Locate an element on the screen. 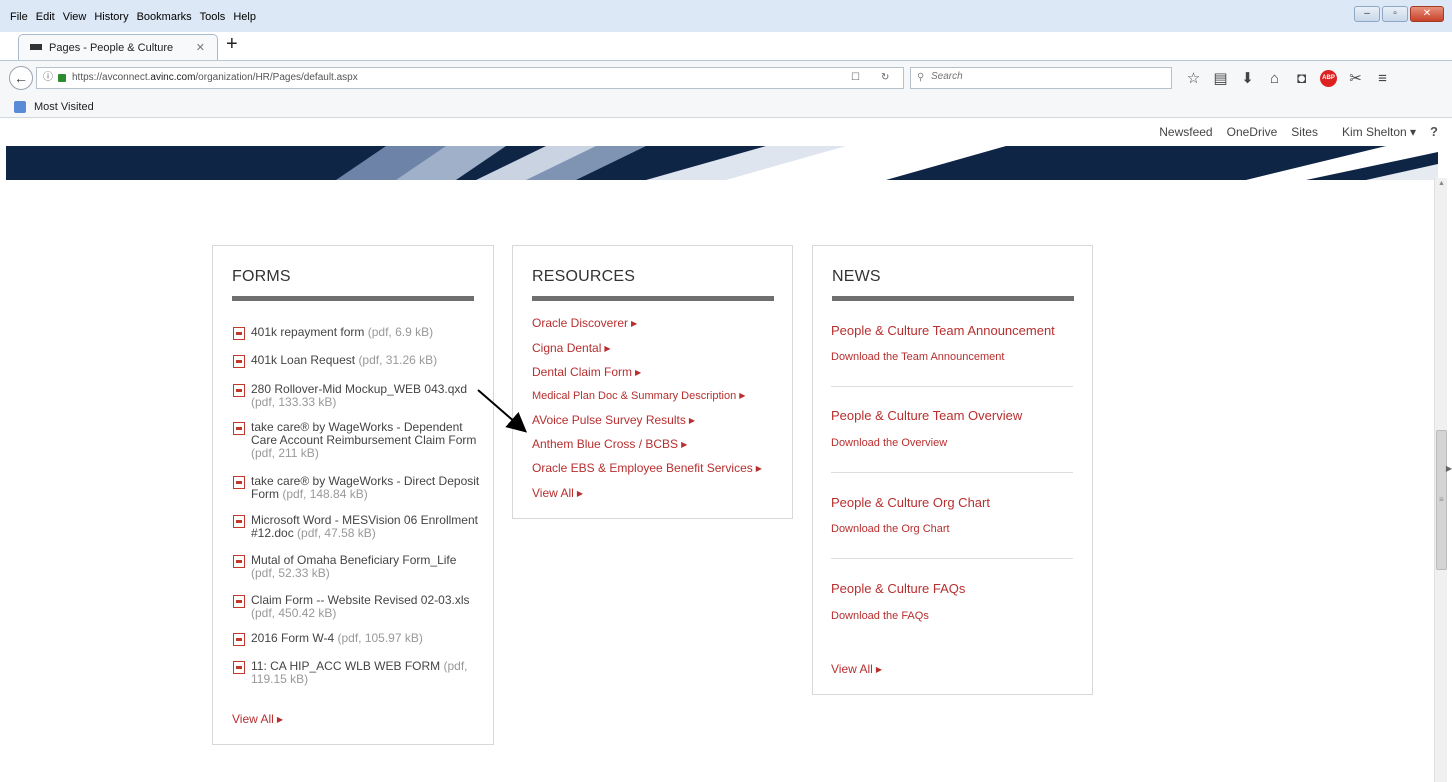  tab-title: Pages - People & Culture is located at coordinates (111, 48).